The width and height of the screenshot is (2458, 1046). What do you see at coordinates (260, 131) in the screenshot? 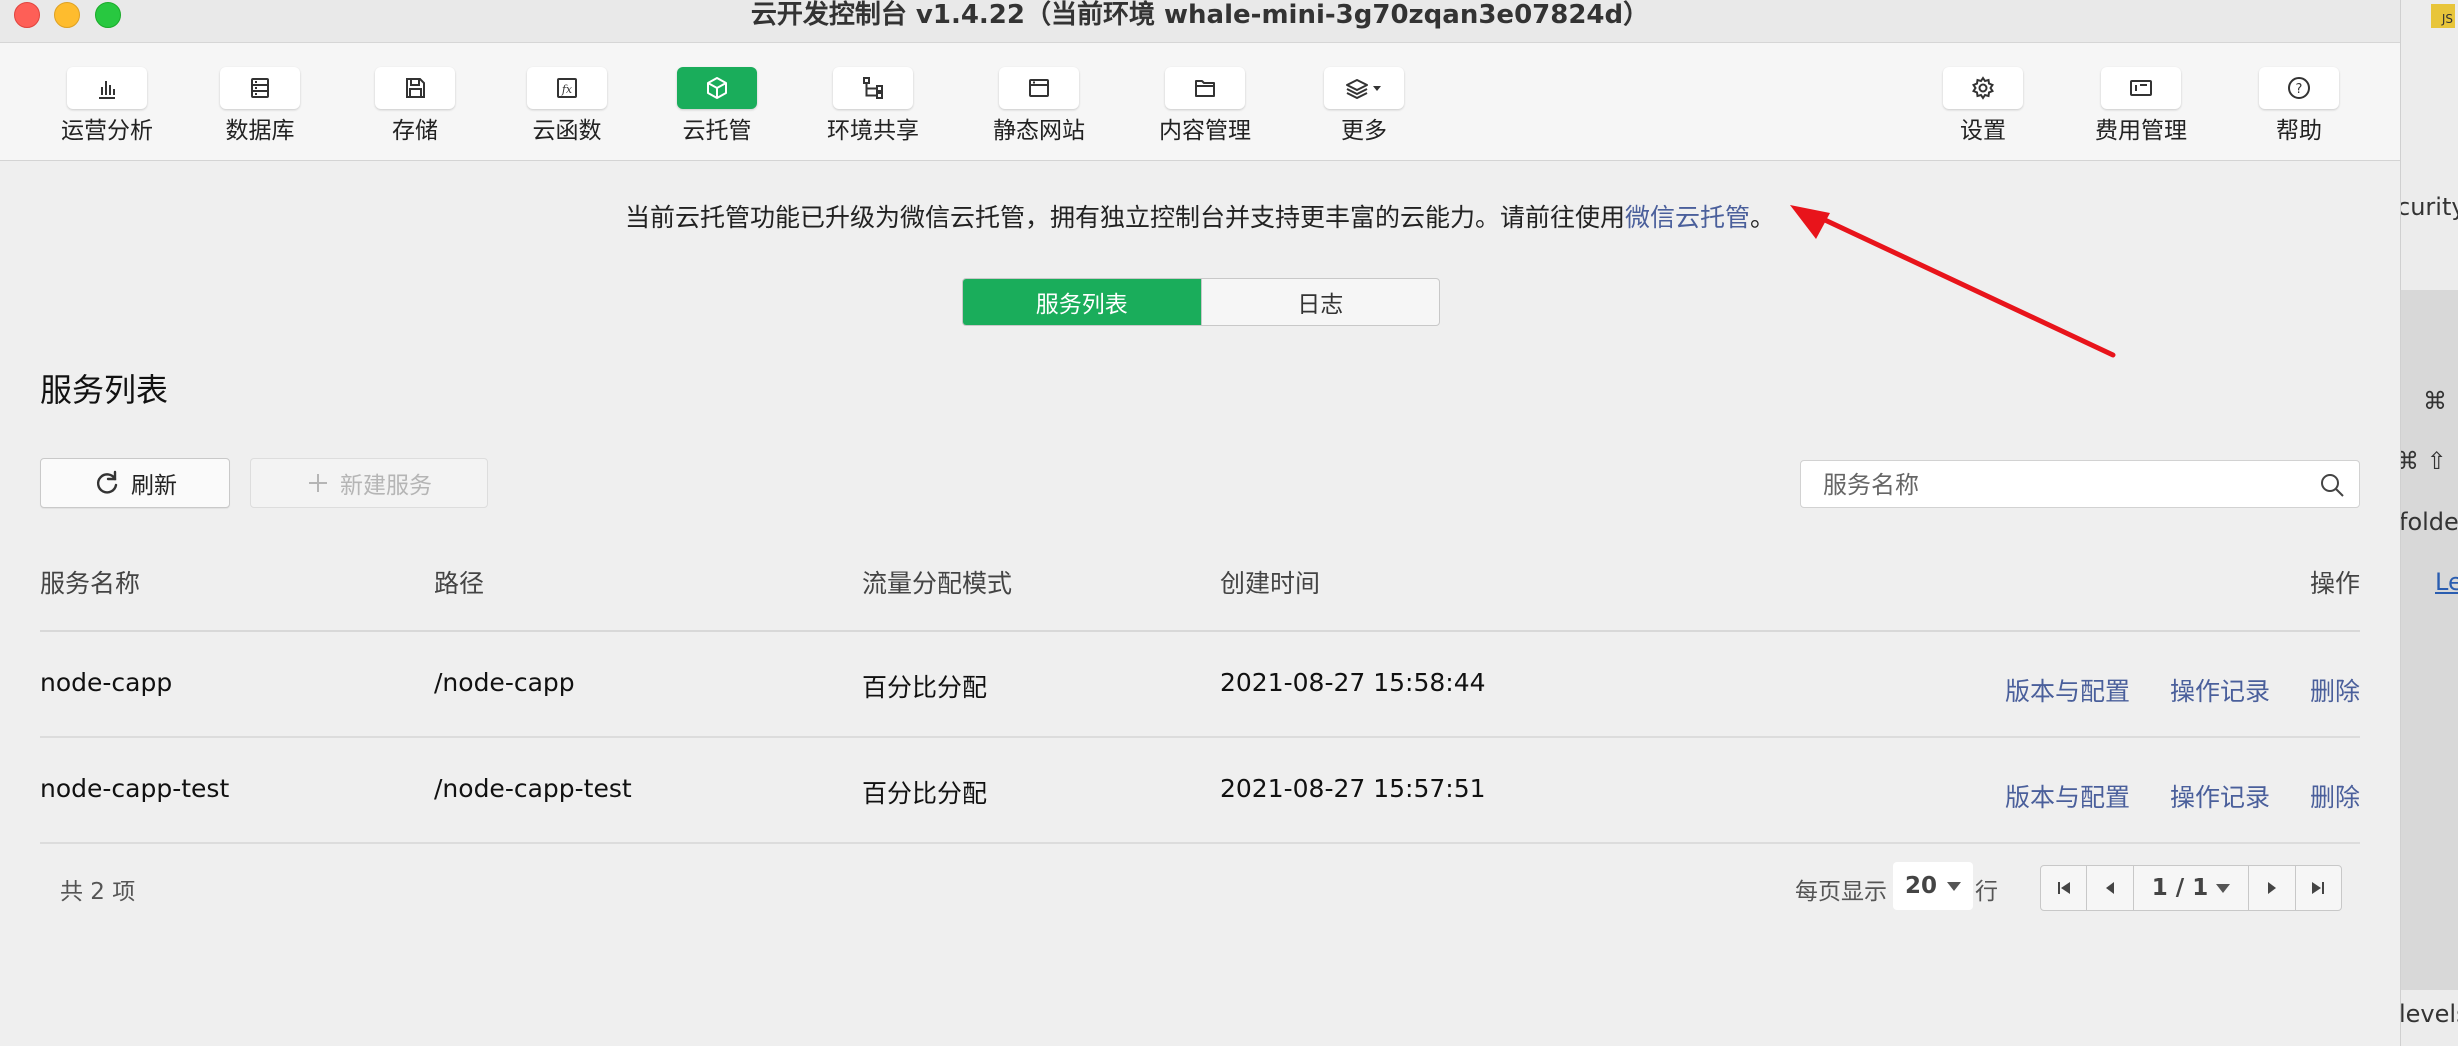
I see `toolbar-item-label: 数据库` at bounding box center [260, 131].